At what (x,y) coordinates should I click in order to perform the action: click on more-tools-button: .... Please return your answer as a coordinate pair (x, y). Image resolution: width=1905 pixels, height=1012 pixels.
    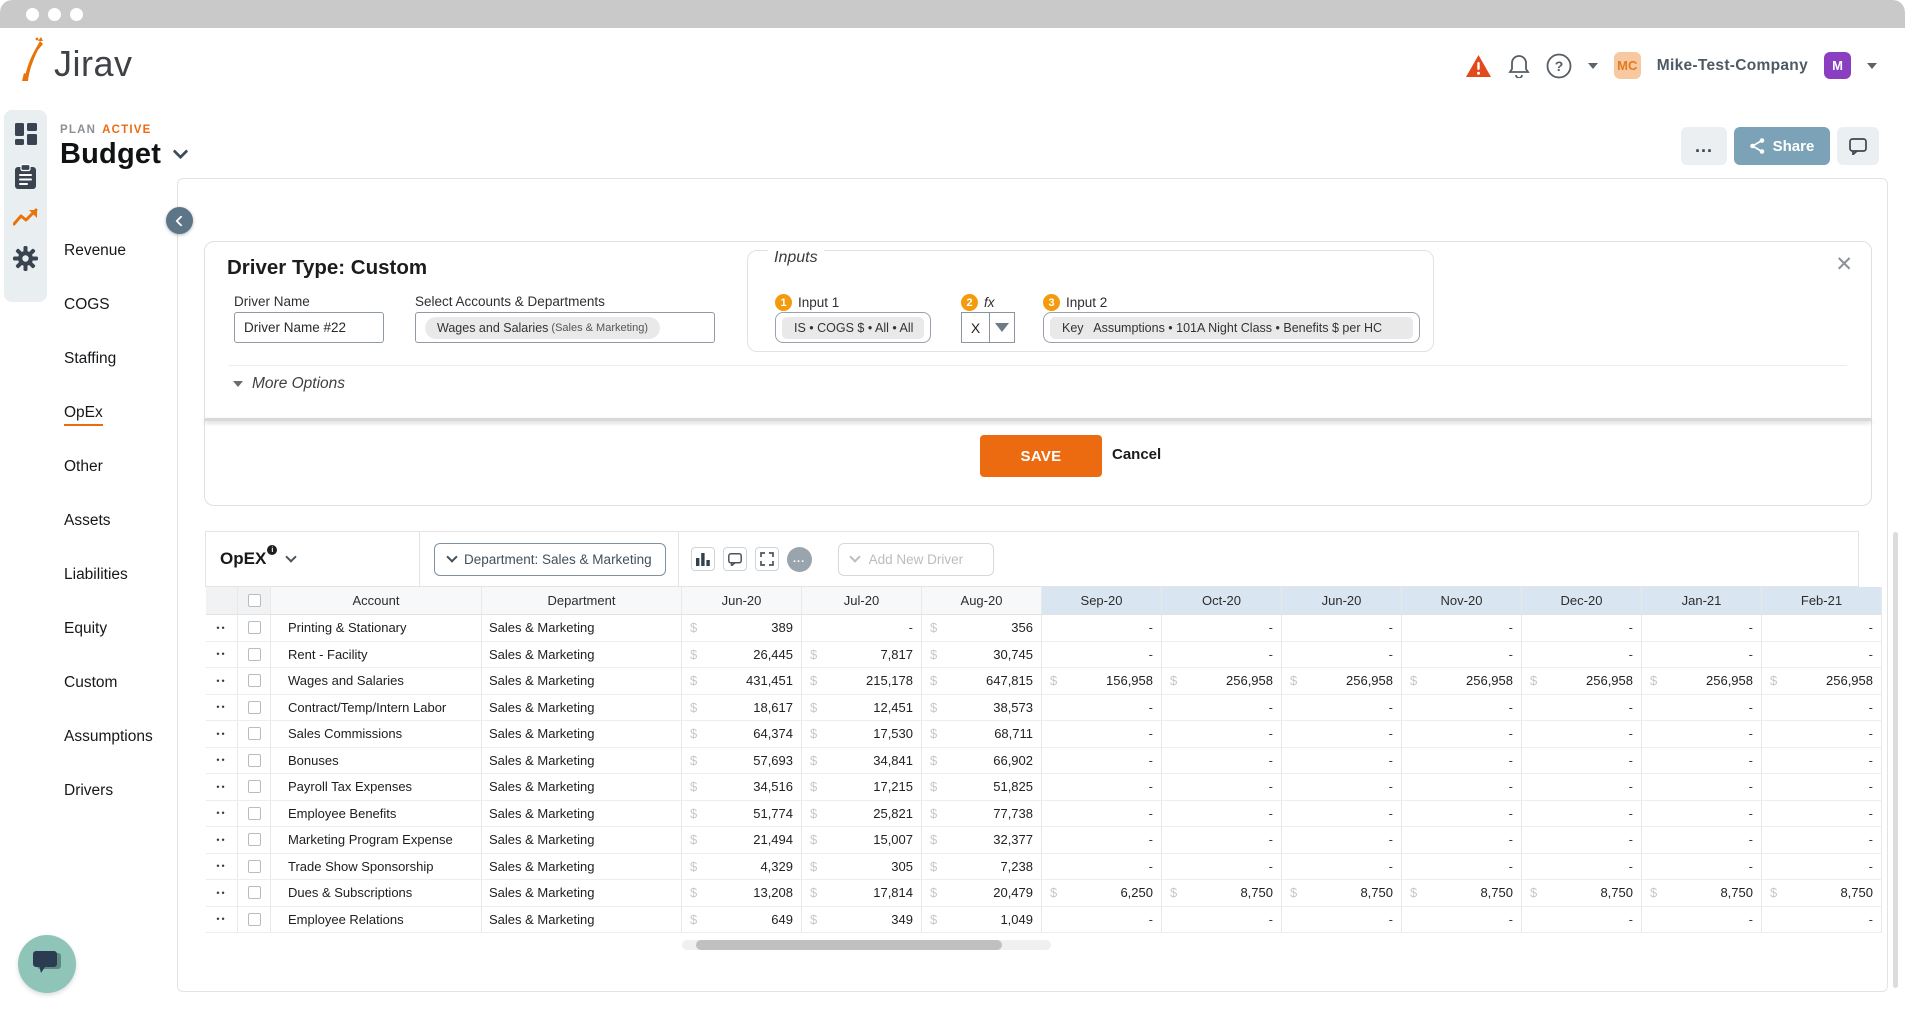
    Looking at the image, I should click on (799, 559).